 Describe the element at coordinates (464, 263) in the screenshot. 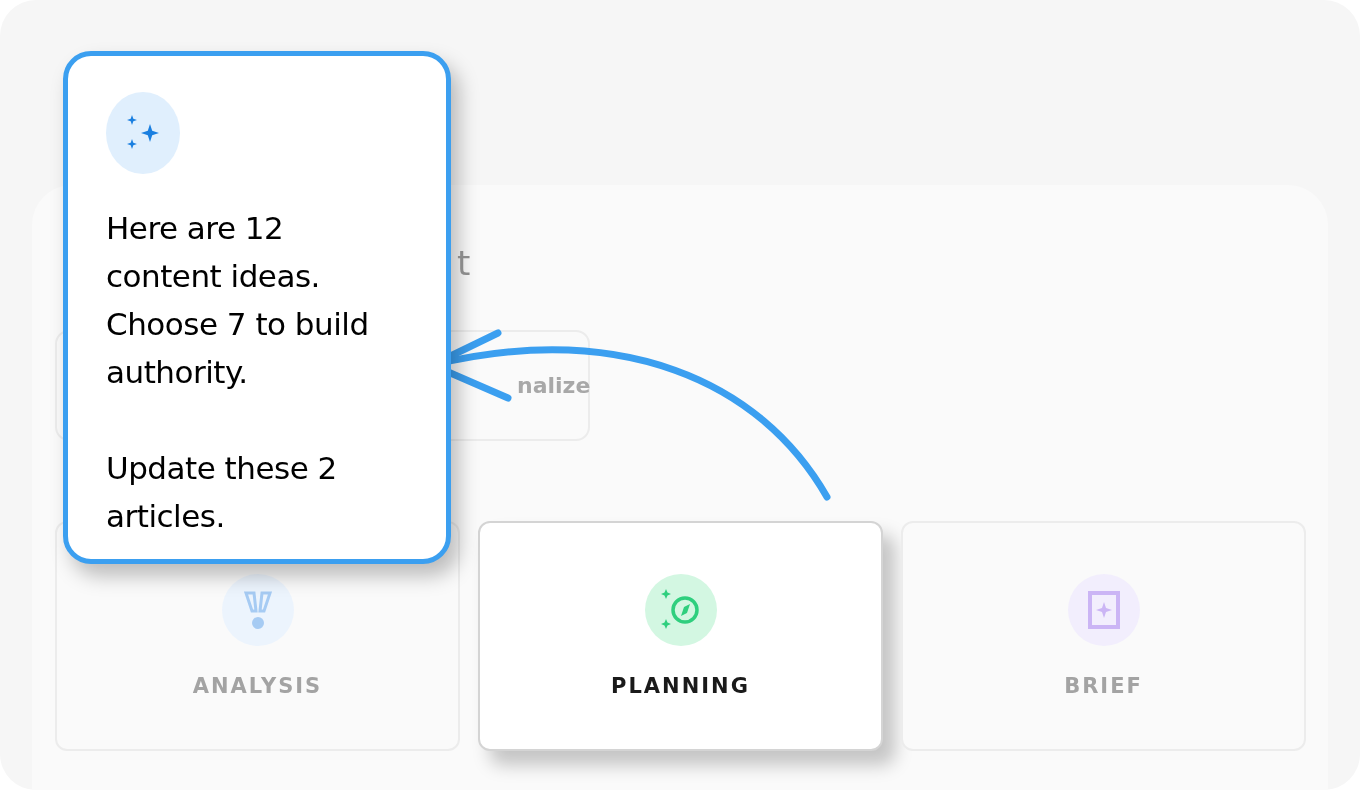

I see `heading-fragment: t` at that location.